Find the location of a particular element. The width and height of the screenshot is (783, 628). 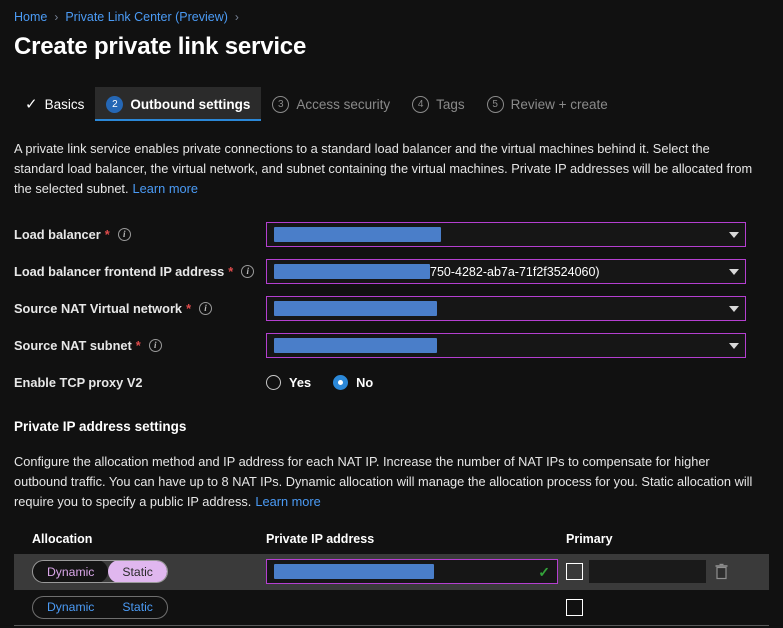

frontend-ip-dropdown: 750-4282-ab7a-71f2f3524060) is located at coordinates (506, 272).